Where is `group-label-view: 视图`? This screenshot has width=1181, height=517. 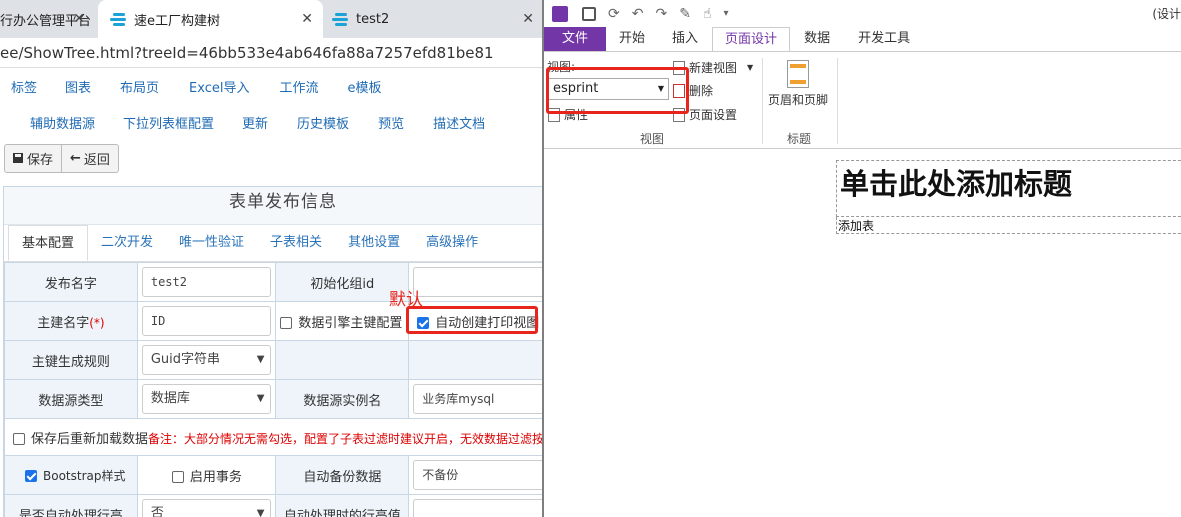 group-label-view: 视图 is located at coordinates (652, 139).